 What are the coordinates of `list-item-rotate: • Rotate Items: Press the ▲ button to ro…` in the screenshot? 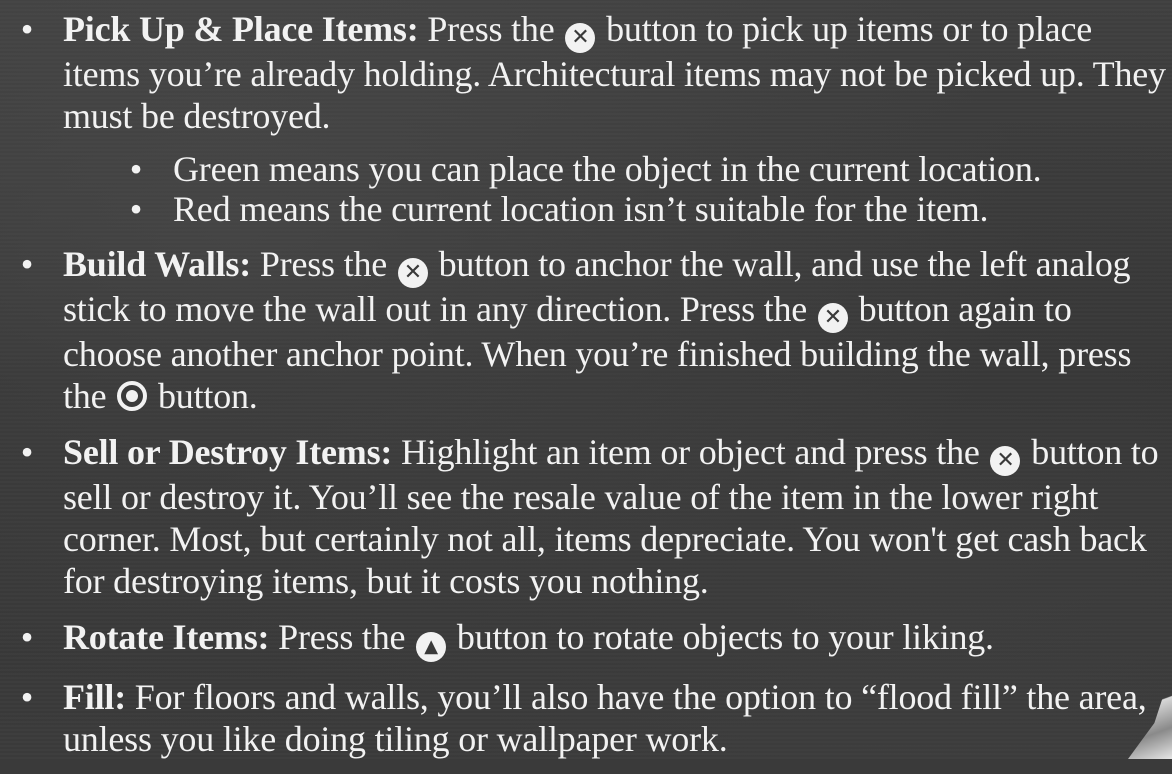 It's located at (586, 639).